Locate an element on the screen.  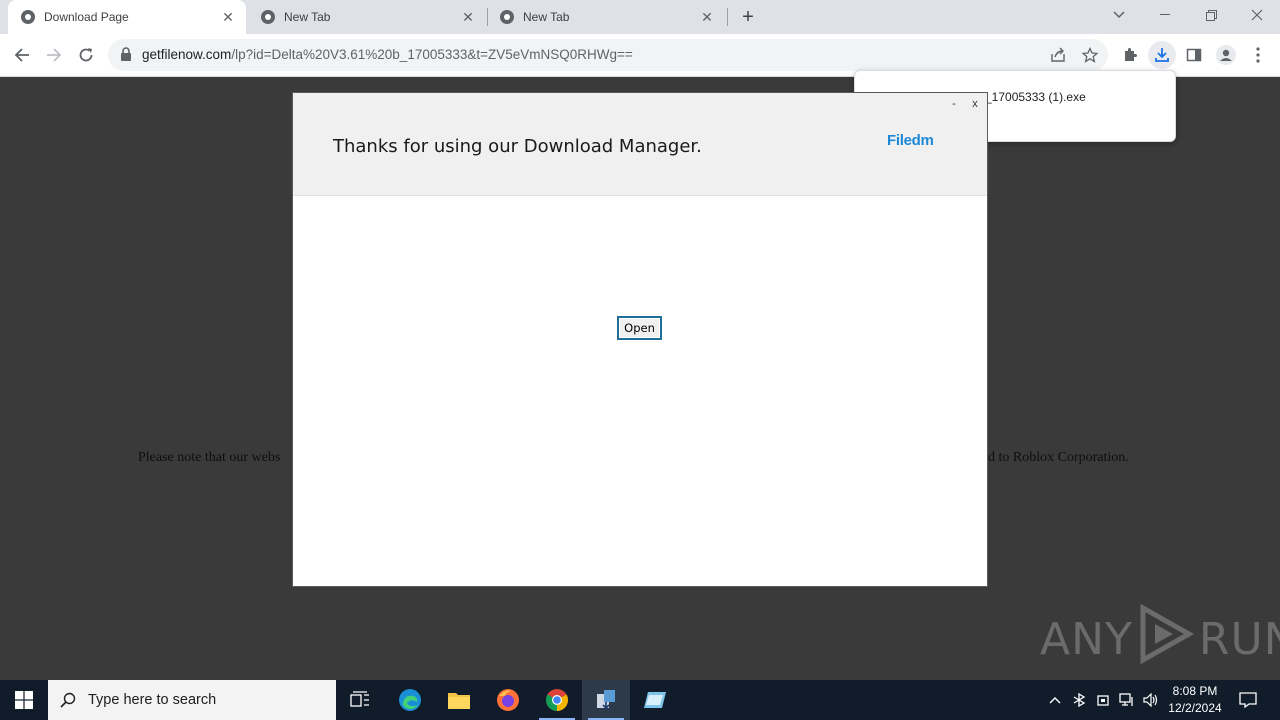
notification-center-icon is located at coordinates (1248, 700).